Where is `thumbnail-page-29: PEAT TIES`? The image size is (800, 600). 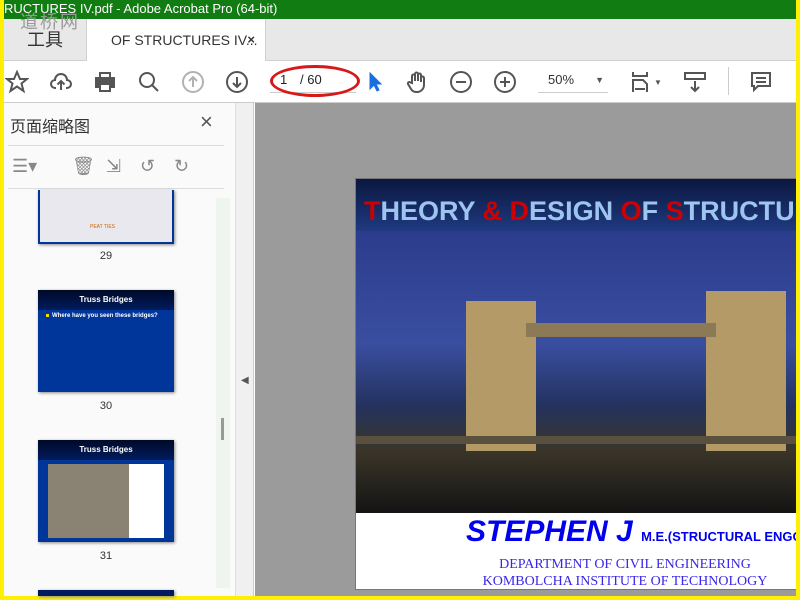 thumbnail-page-29: PEAT TIES is located at coordinates (106, 217).